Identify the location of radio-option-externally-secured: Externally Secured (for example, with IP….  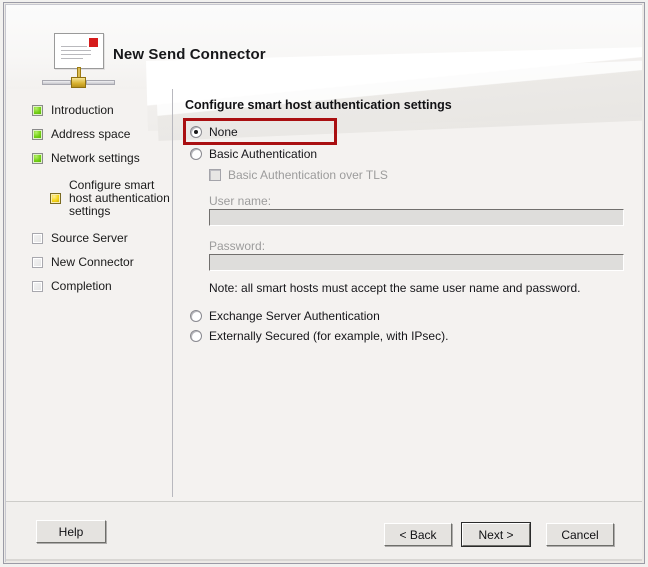
(319, 336).